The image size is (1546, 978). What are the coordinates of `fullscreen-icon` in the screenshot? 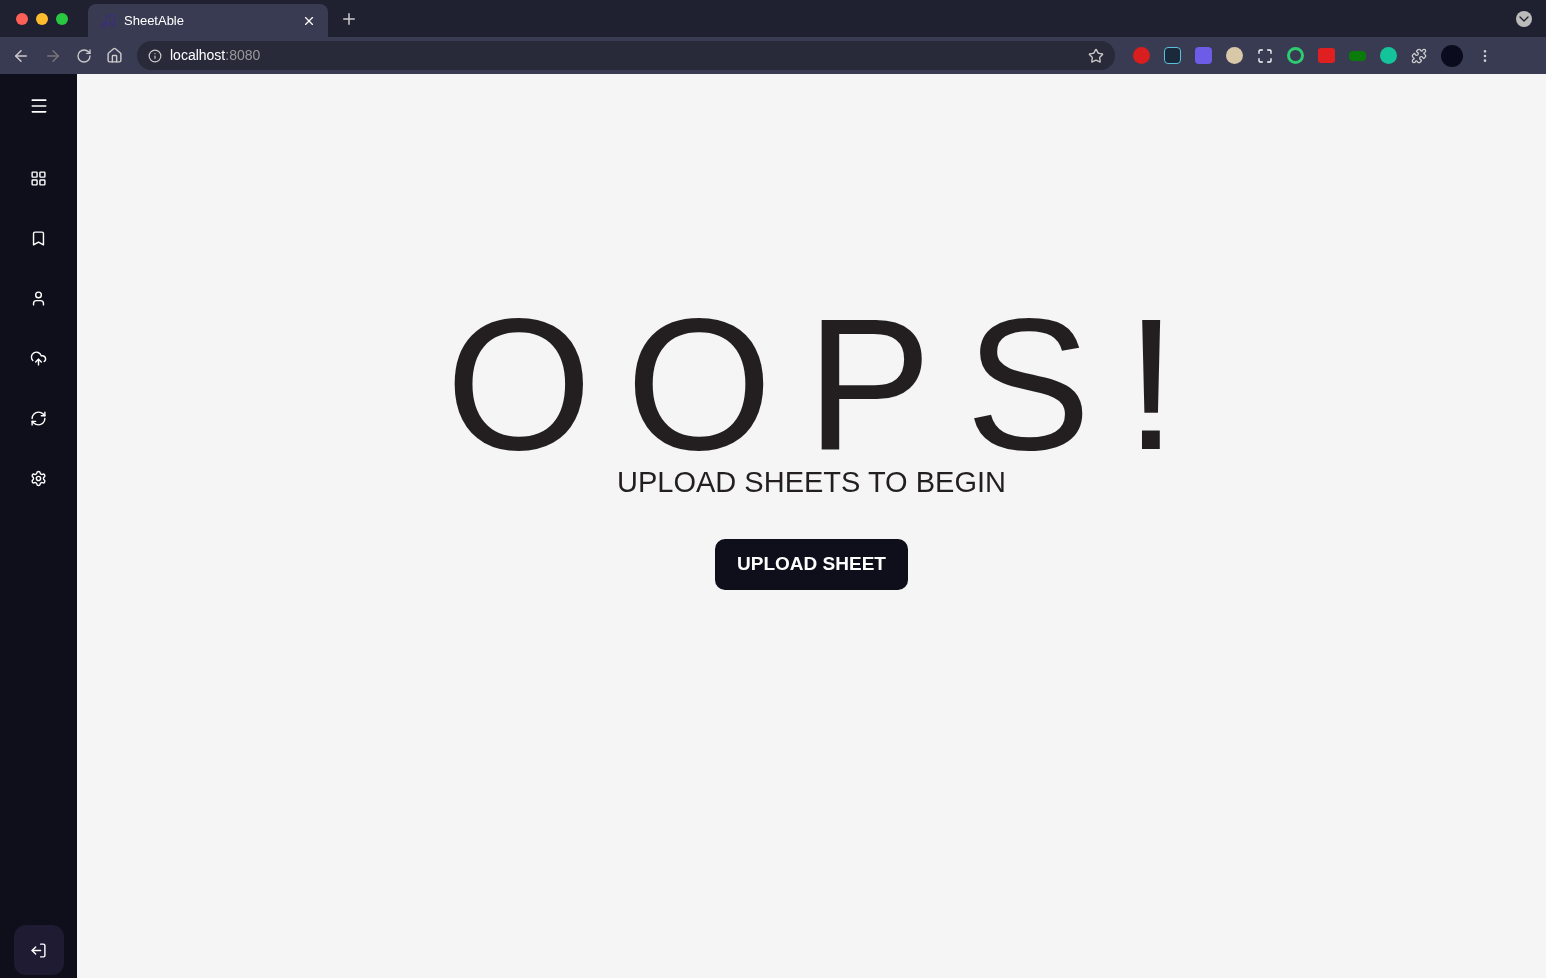 It's located at (1265, 55).